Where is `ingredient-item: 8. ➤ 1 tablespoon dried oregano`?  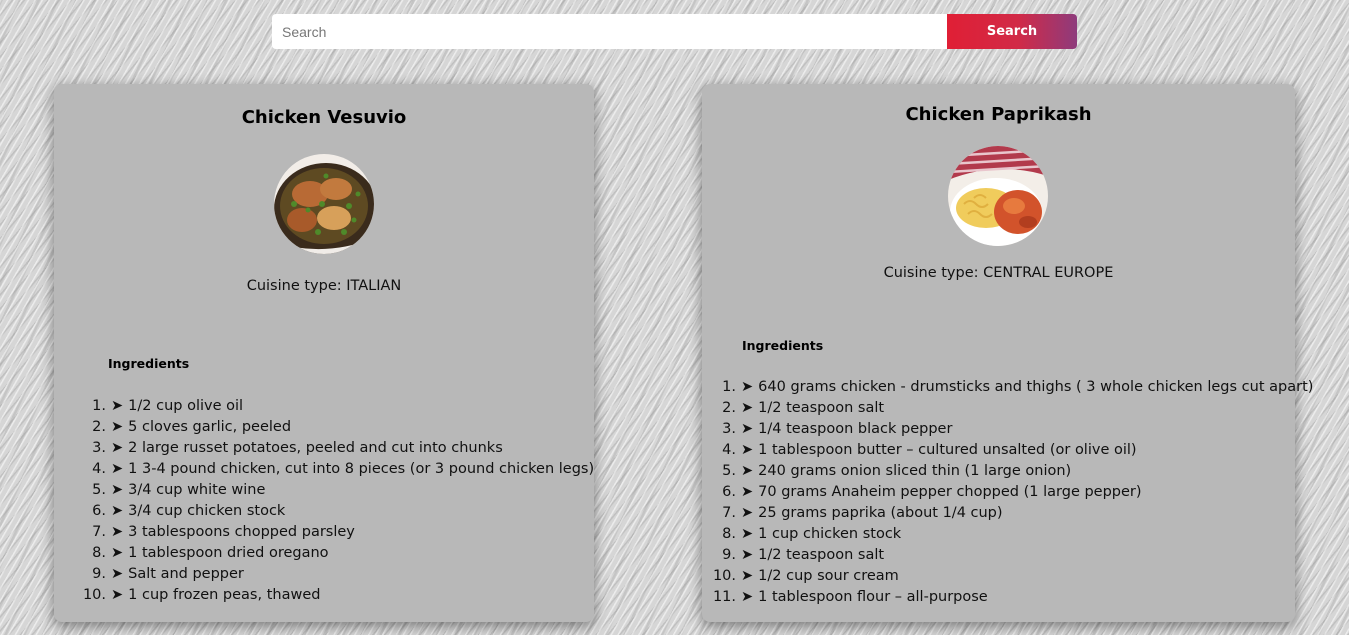
ingredient-item: 8. ➤ 1 tablespoon dried oregano is located at coordinates (336, 553).